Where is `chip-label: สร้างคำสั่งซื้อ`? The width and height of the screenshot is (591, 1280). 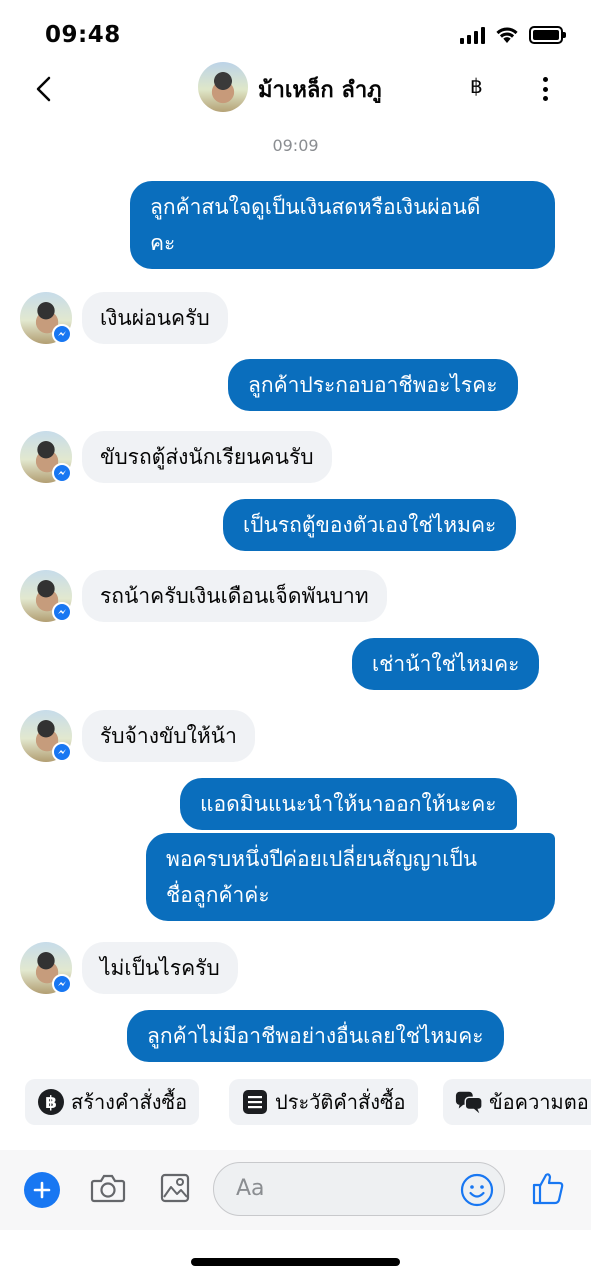 chip-label: สร้างคำสั่งซื้อ is located at coordinates (129, 1102).